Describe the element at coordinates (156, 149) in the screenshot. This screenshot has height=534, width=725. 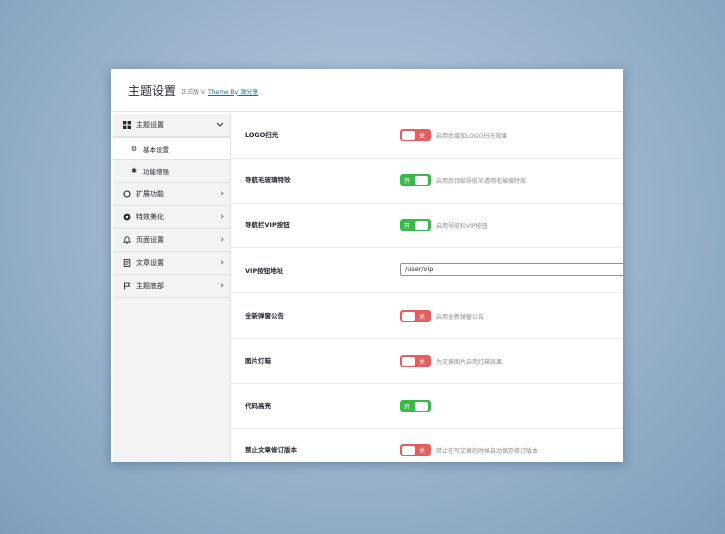
I see `sidebar-subitem-label: 基本设置` at that location.